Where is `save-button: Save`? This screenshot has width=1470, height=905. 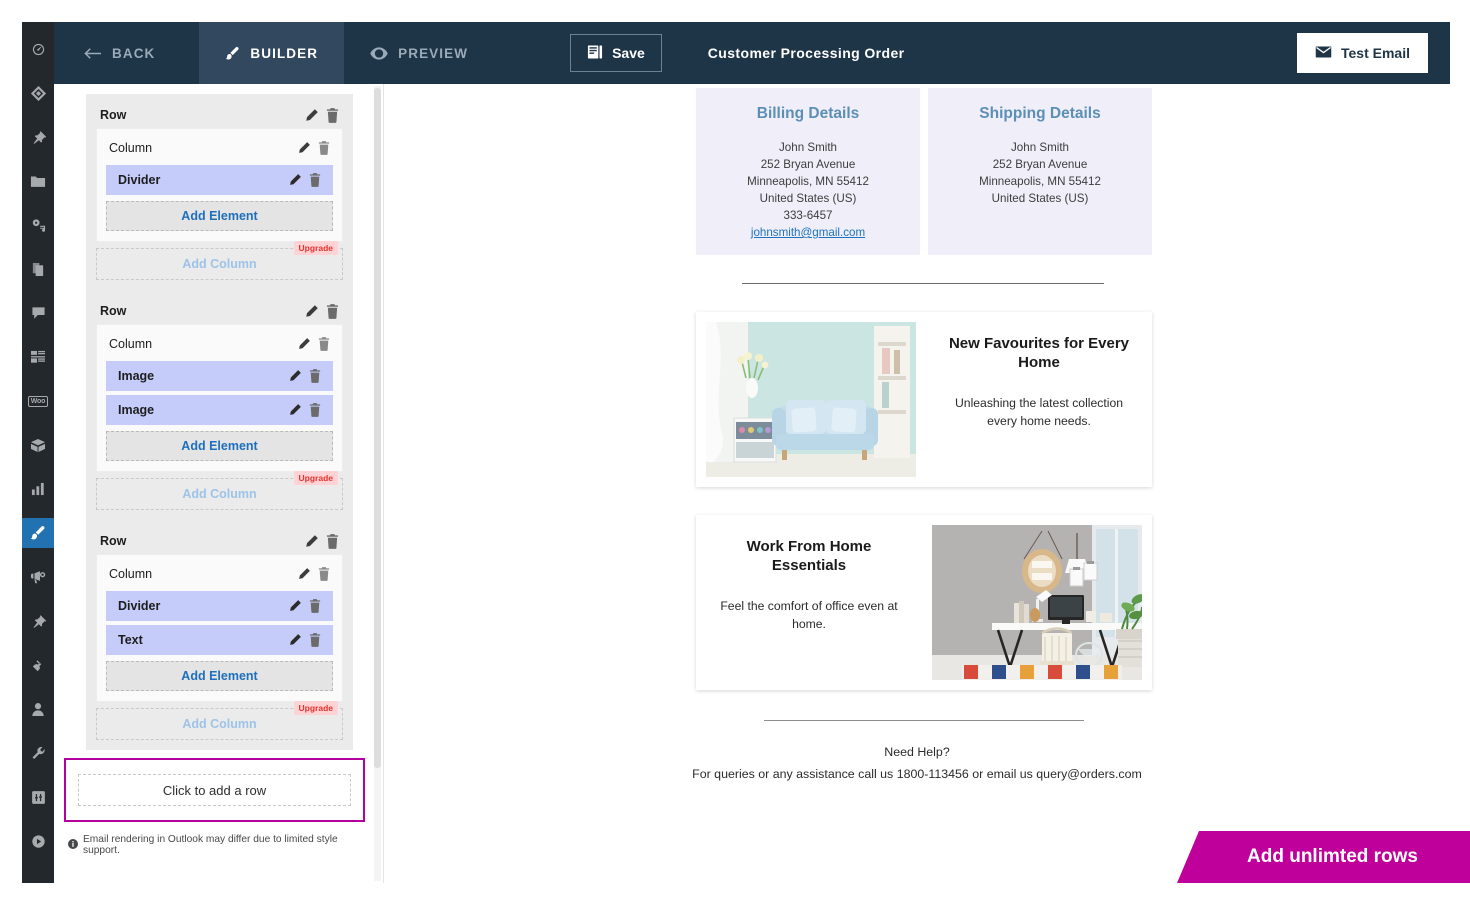 save-button: Save is located at coordinates (616, 53).